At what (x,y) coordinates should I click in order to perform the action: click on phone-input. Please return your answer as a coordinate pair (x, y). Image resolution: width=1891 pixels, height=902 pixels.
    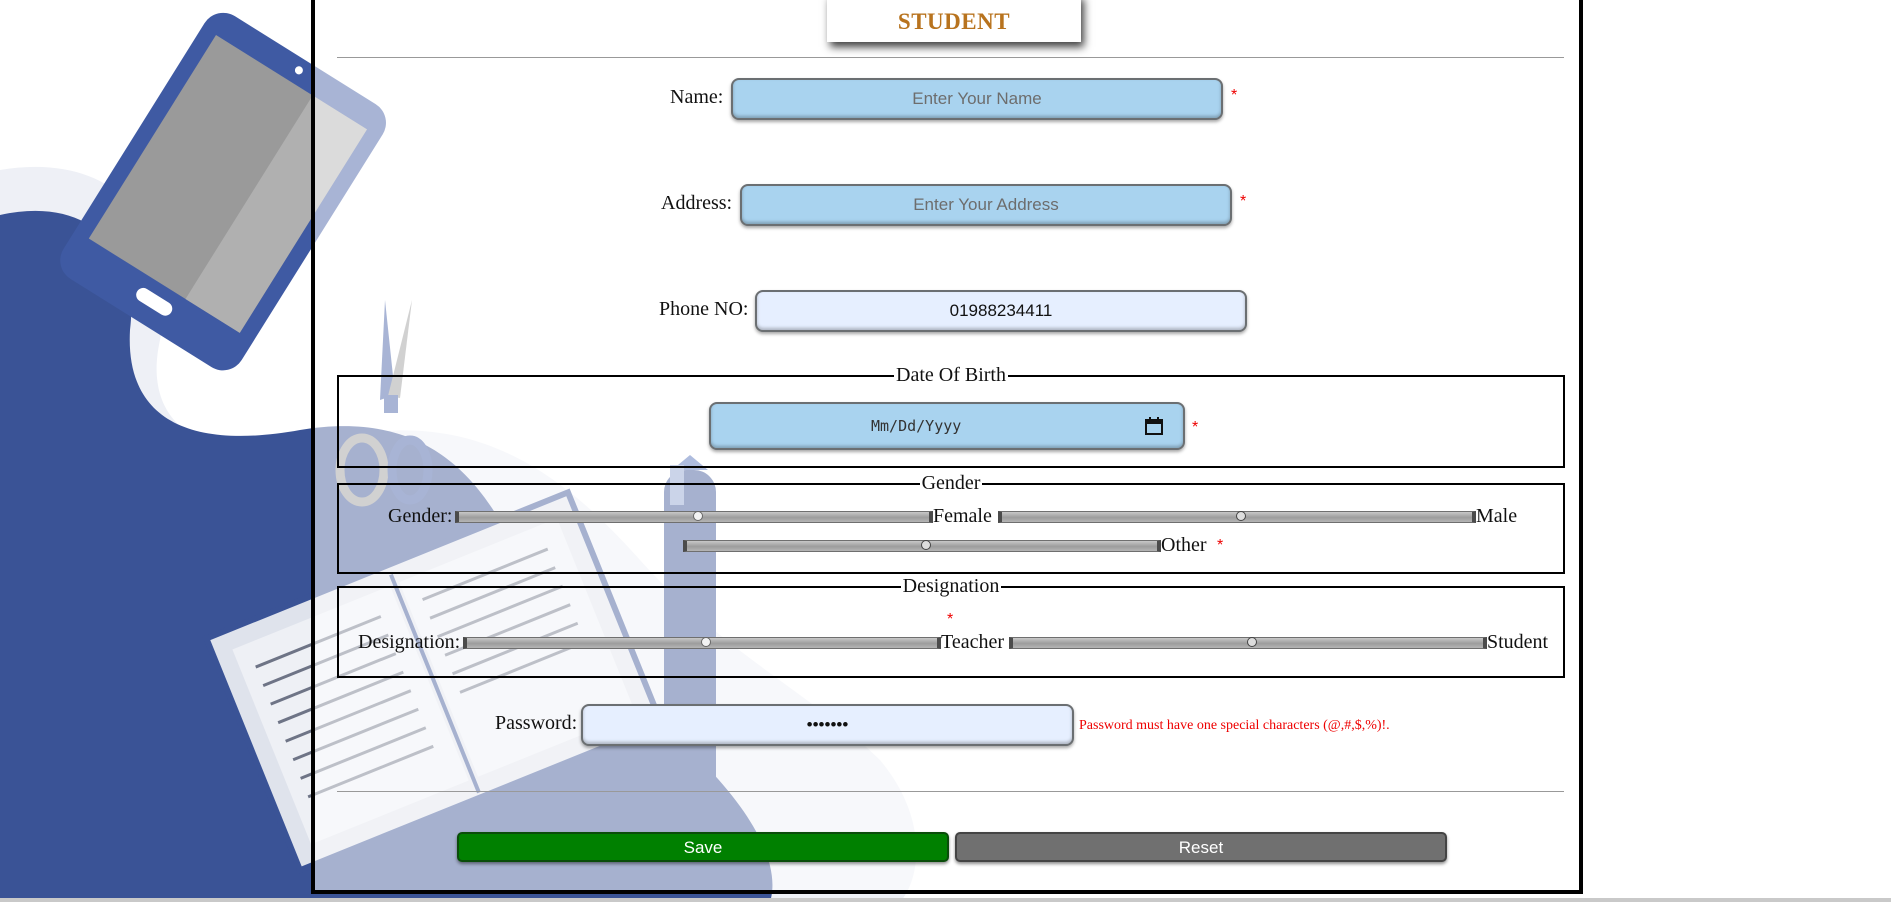
    Looking at the image, I should click on (1001, 311).